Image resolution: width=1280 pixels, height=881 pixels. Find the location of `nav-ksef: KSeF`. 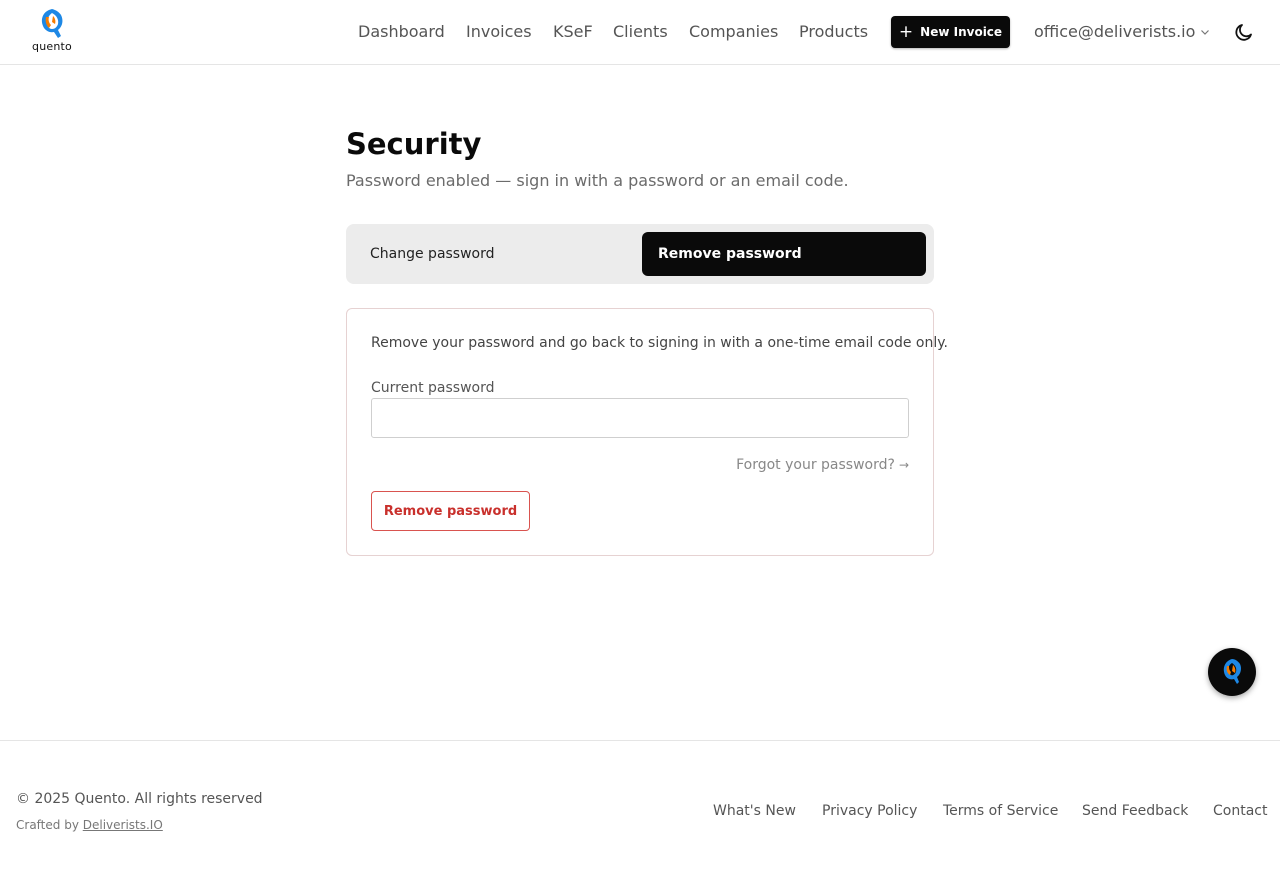

nav-ksef: KSeF is located at coordinates (573, 31).